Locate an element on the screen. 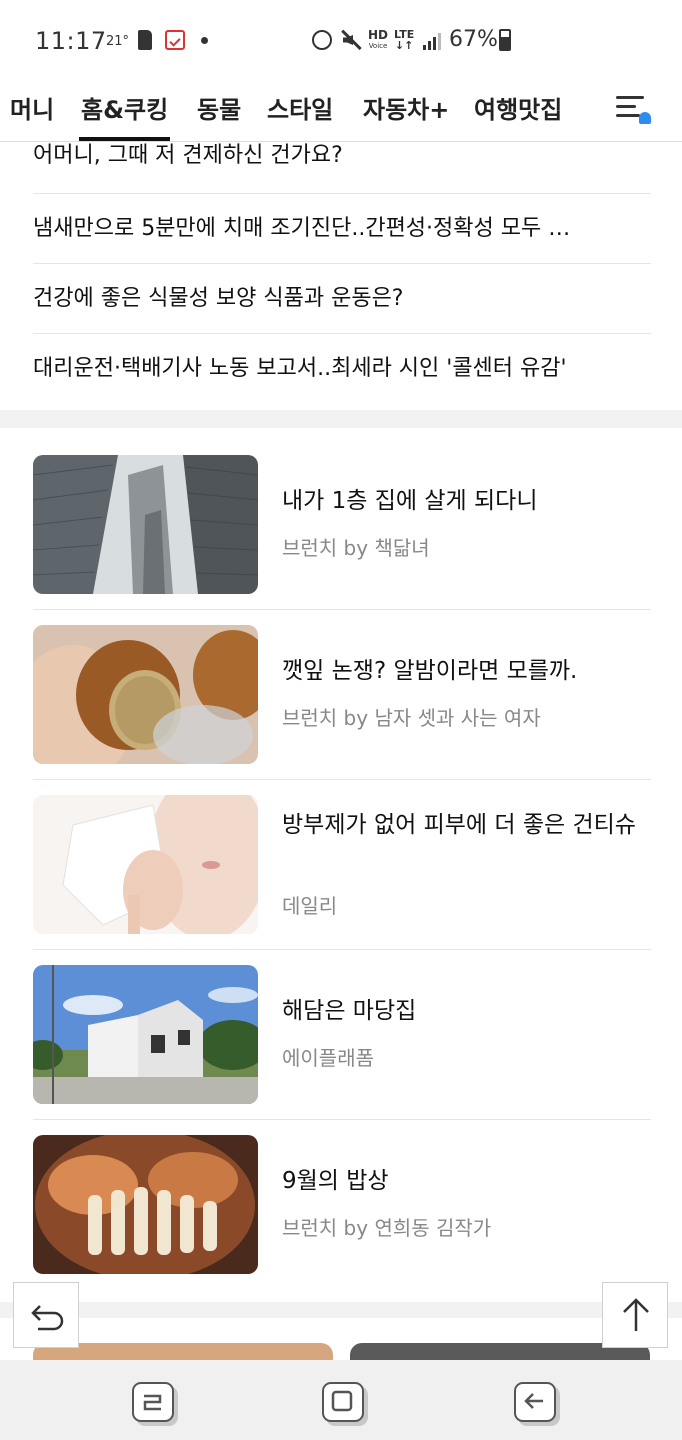 Image resolution: width=682 pixels, height=1440 pixels. article-title: 내가 1층 집에 살게 되다니 is located at coordinates (410, 501).